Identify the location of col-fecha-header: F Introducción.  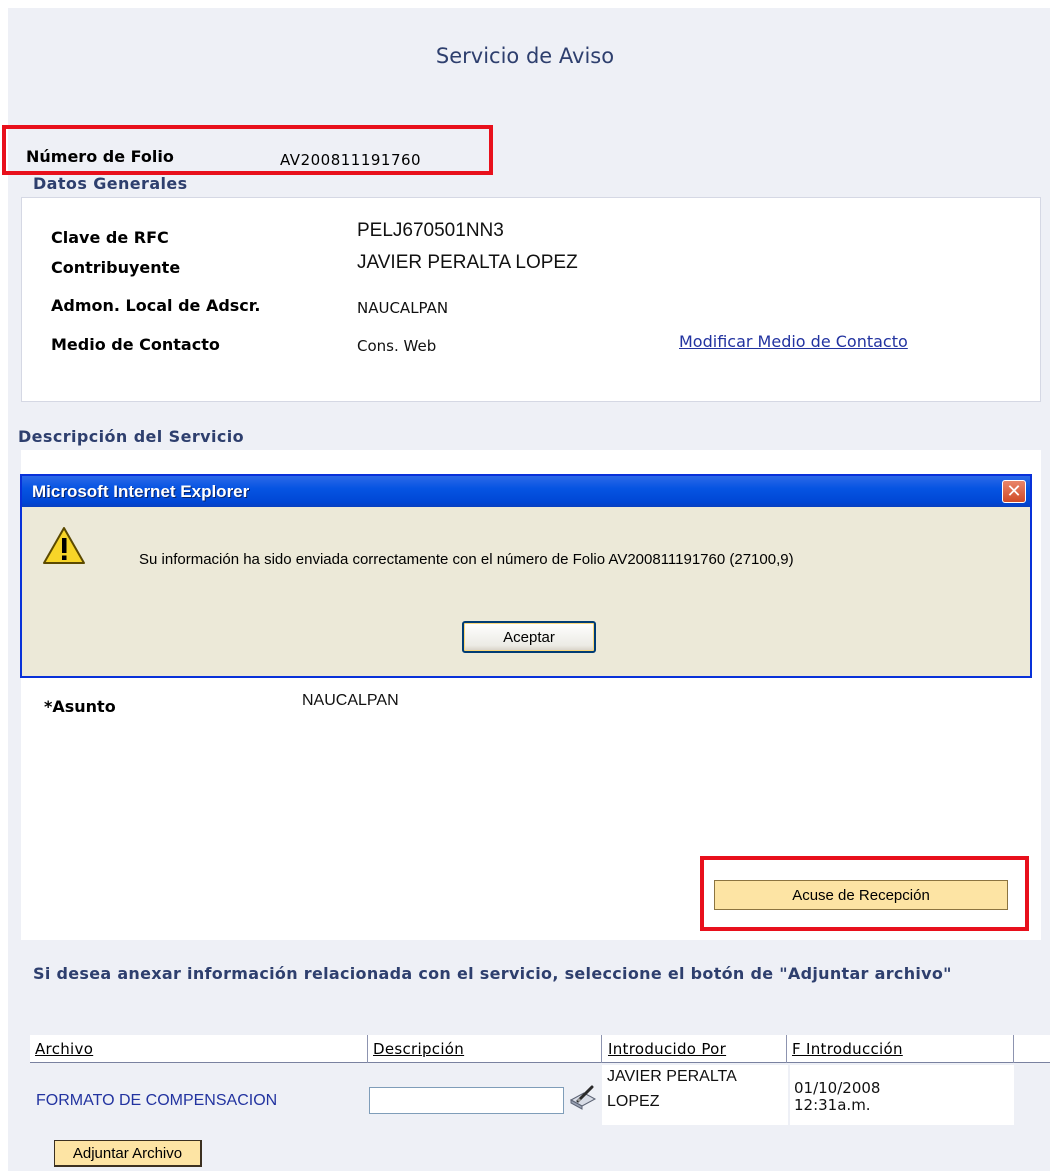
(847, 1049).